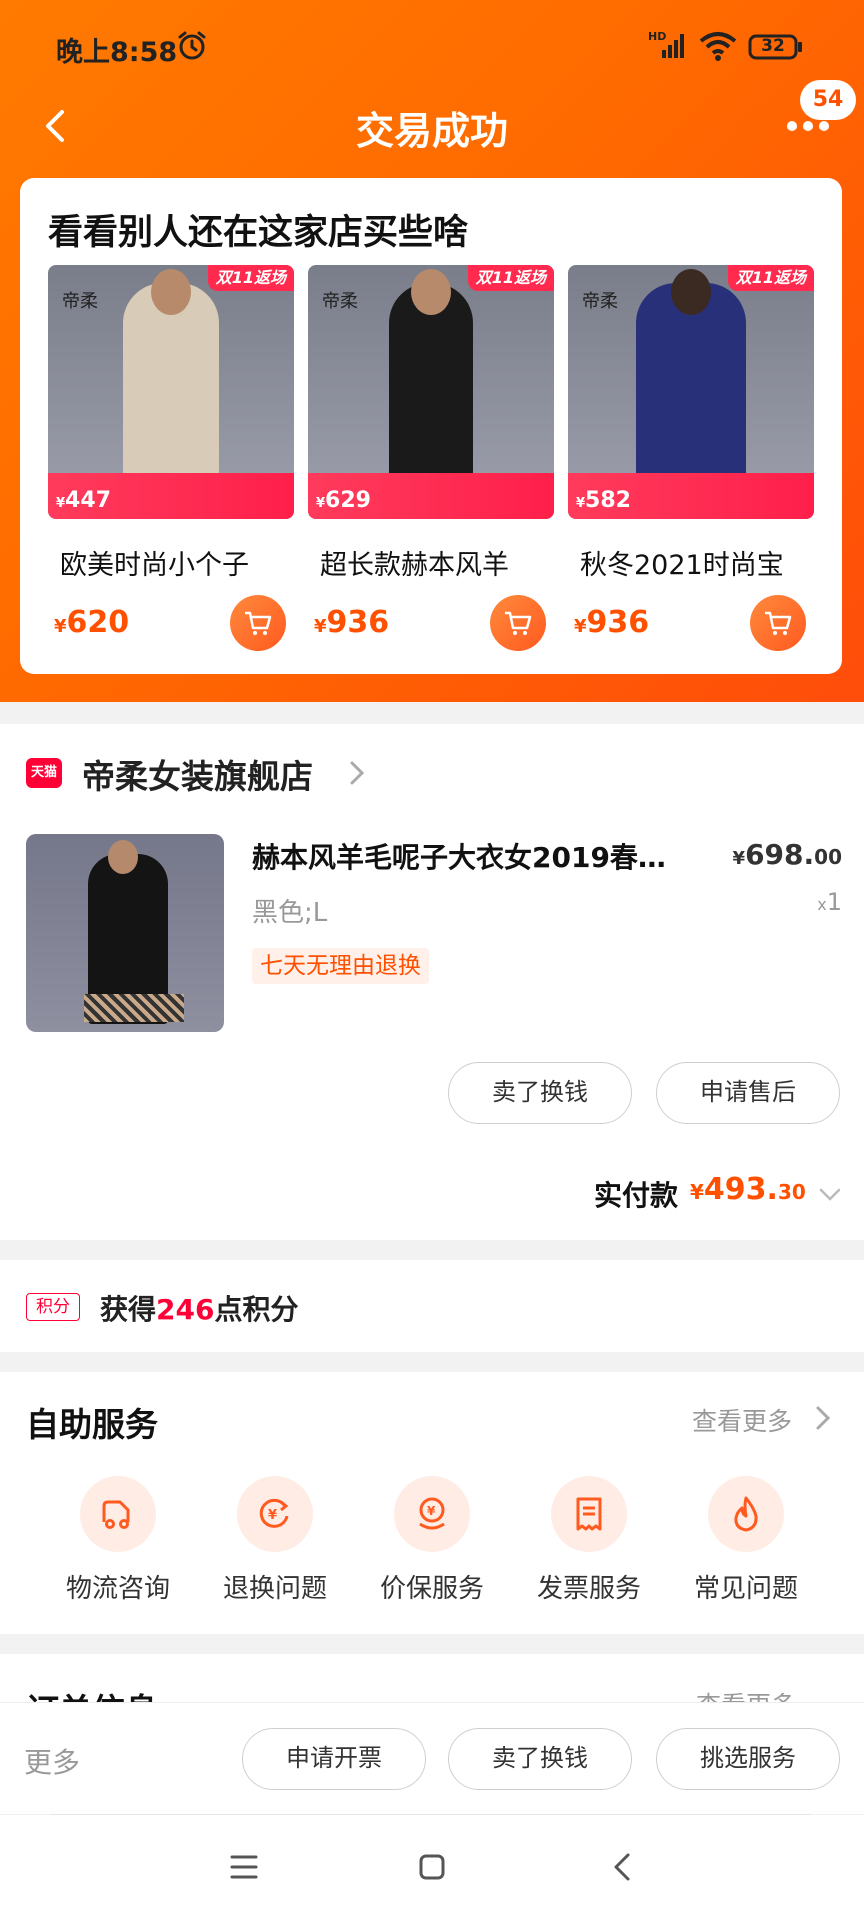  I want to click on points-card: 积分 获得246点积分, so click(432, 1306).